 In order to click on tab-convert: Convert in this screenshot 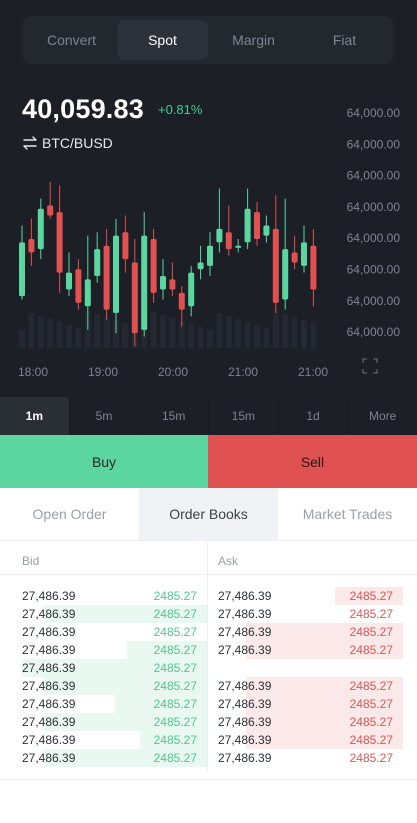, I will do `click(71, 40)`.